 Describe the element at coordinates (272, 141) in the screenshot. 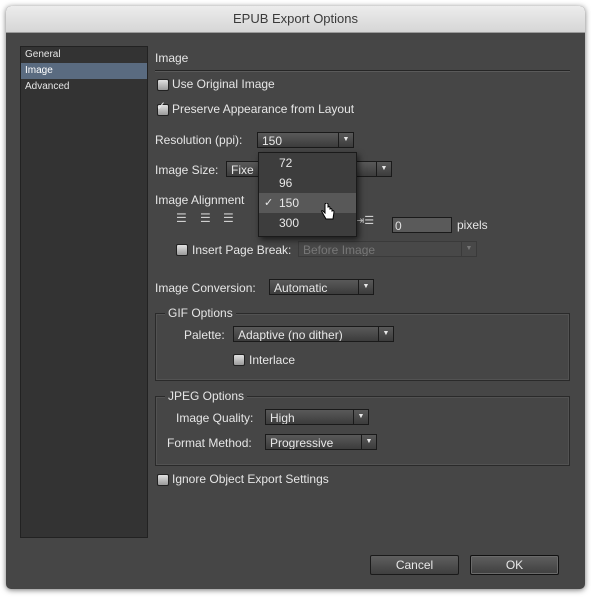

I see `resolution-value: 150` at that location.